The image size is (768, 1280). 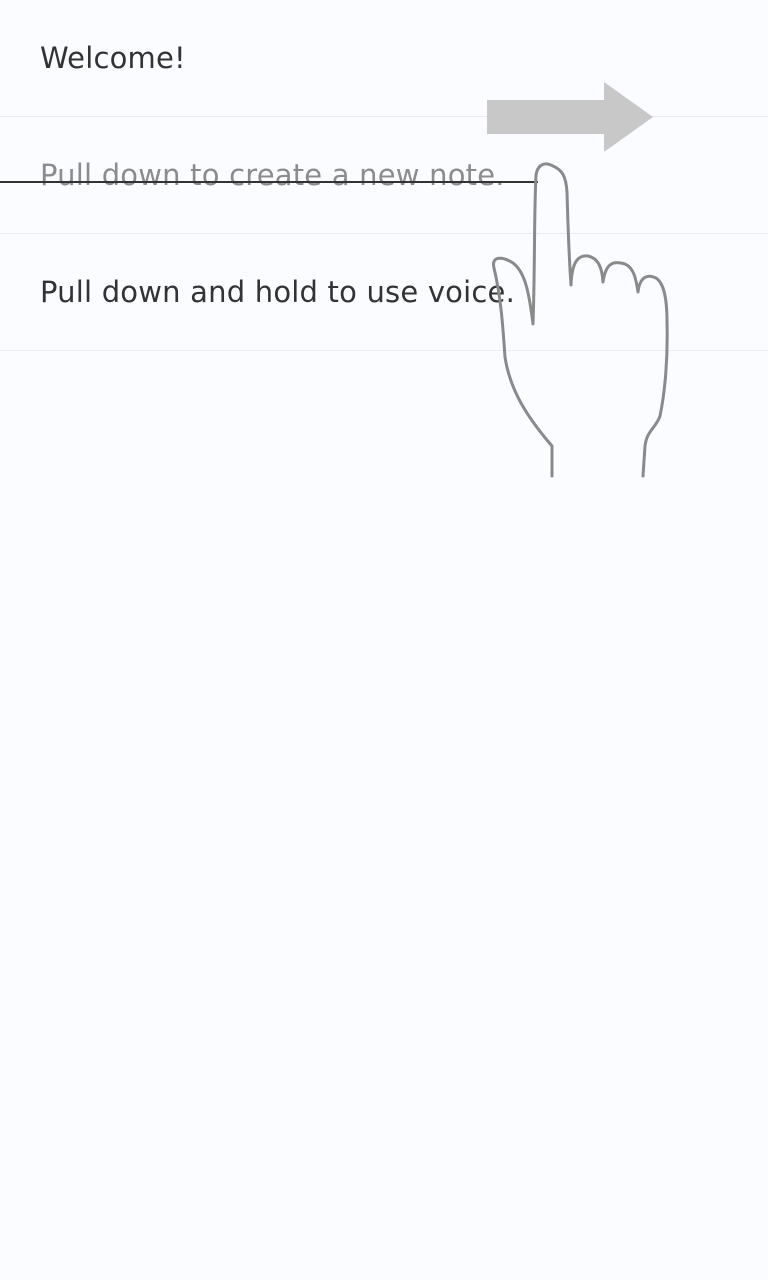 What do you see at coordinates (384, 58) in the screenshot?
I see `note-item-welcome: Welcome!` at bounding box center [384, 58].